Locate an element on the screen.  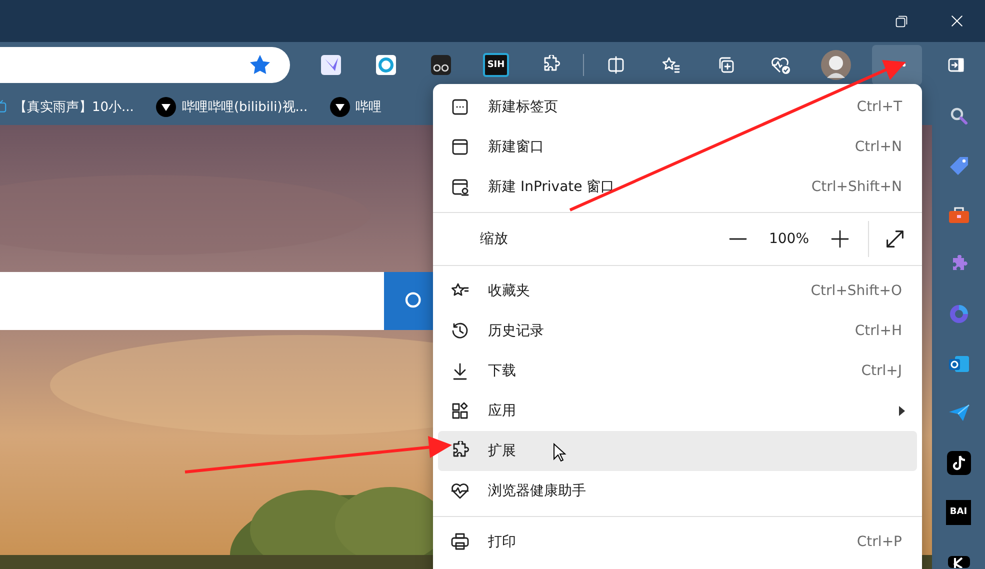
menu-item: 历史记录 Ctrl+H is located at coordinates (677, 331).